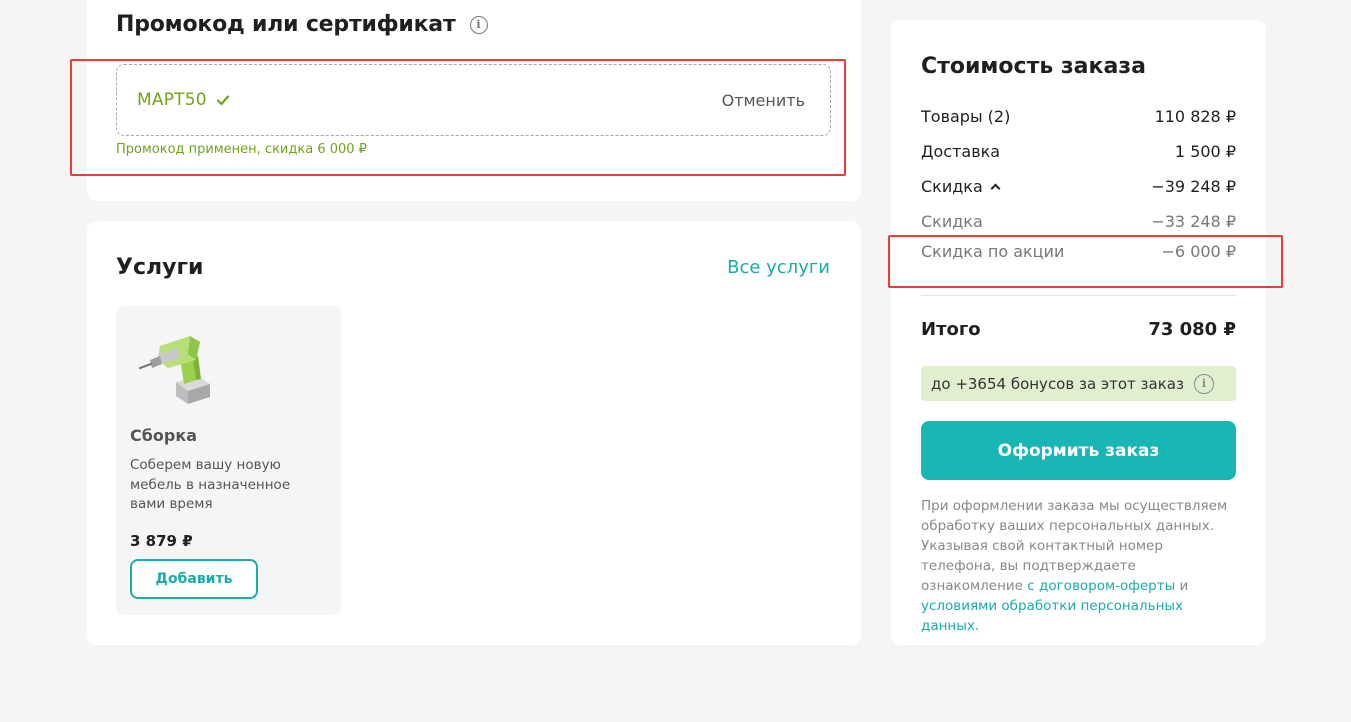  Describe the element at coordinates (160, 267) in the screenshot. I see `services-title: Услуги` at that location.